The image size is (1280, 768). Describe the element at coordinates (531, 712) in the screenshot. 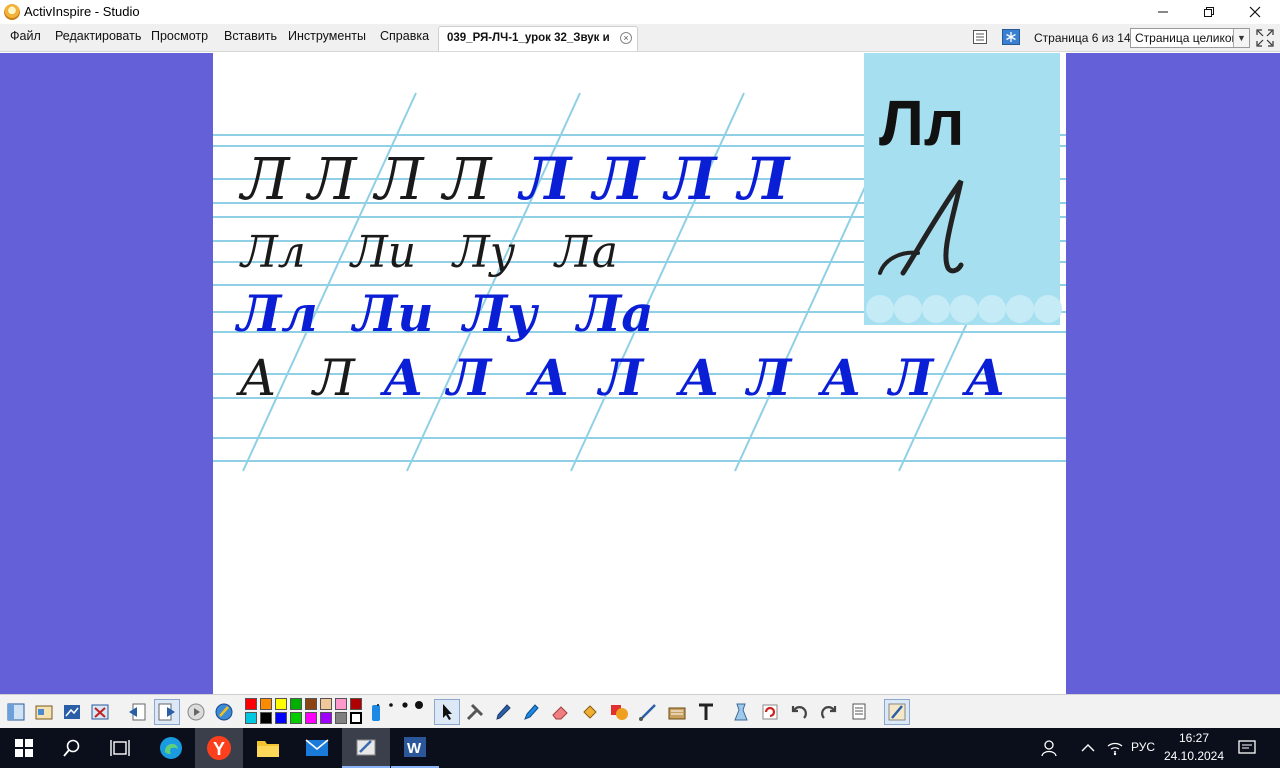

I see `highlighter-tool-button` at that location.